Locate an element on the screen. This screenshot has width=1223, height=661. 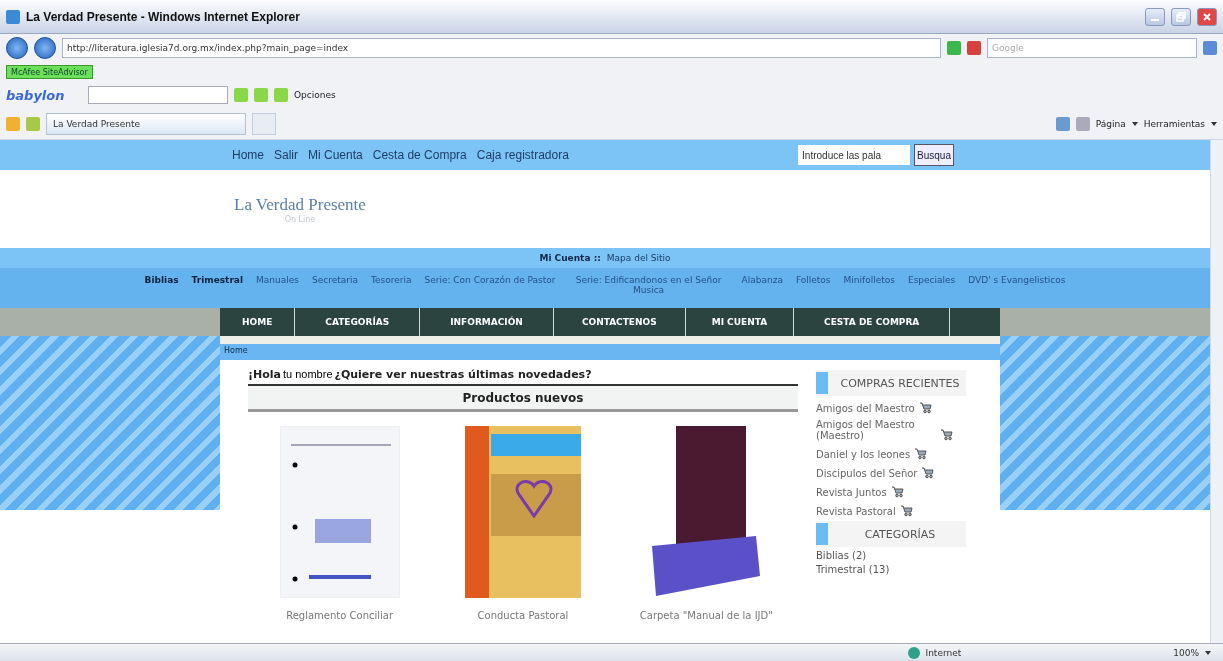
category-link: Biblias (2) is located at coordinates (891, 555).